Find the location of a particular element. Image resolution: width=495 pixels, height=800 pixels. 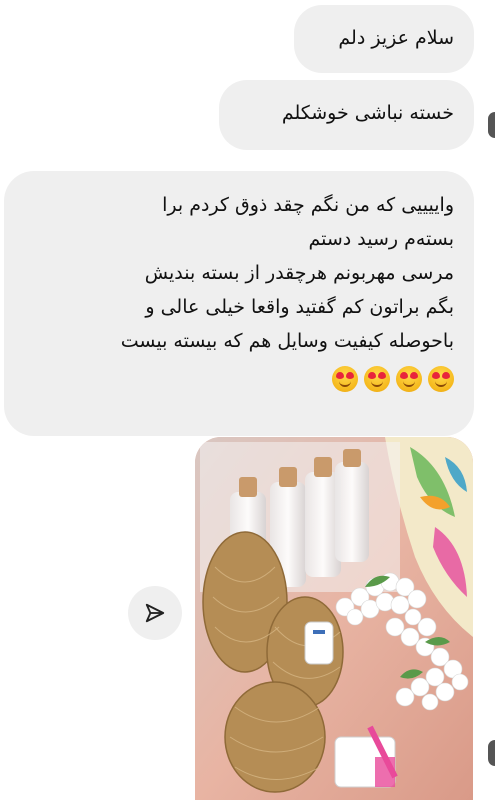

message-text: سلام عزیز دلم is located at coordinates (396, 38).